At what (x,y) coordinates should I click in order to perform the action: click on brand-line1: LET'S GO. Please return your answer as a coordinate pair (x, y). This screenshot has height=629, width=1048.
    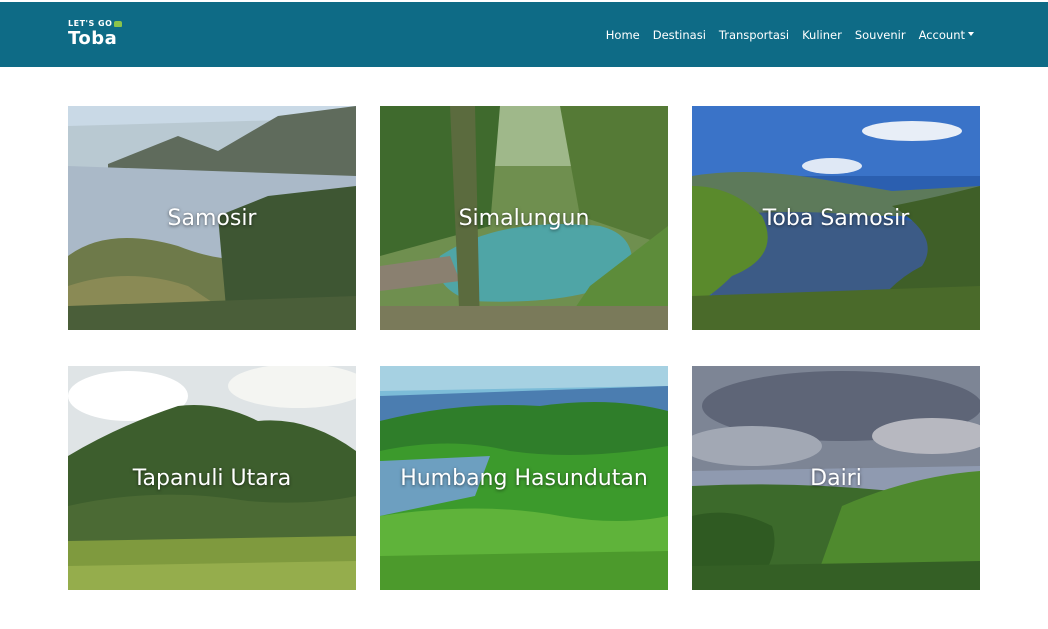
    Looking at the image, I should click on (90, 23).